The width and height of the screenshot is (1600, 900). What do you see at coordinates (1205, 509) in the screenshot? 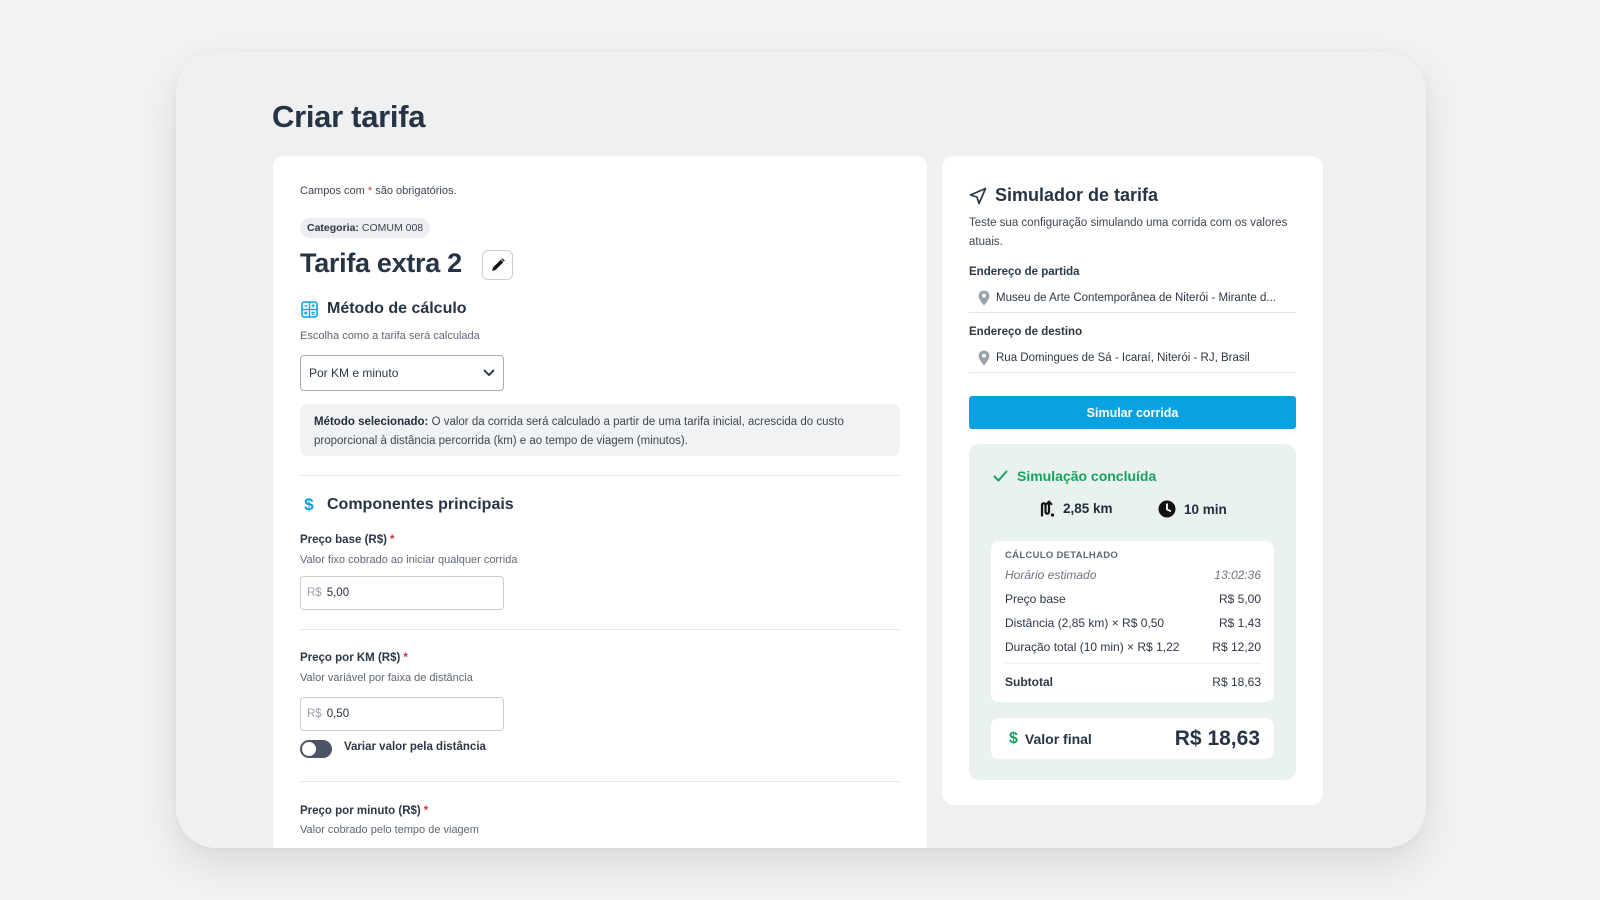
I see `duration-value: 10 min` at bounding box center [1205, 509].